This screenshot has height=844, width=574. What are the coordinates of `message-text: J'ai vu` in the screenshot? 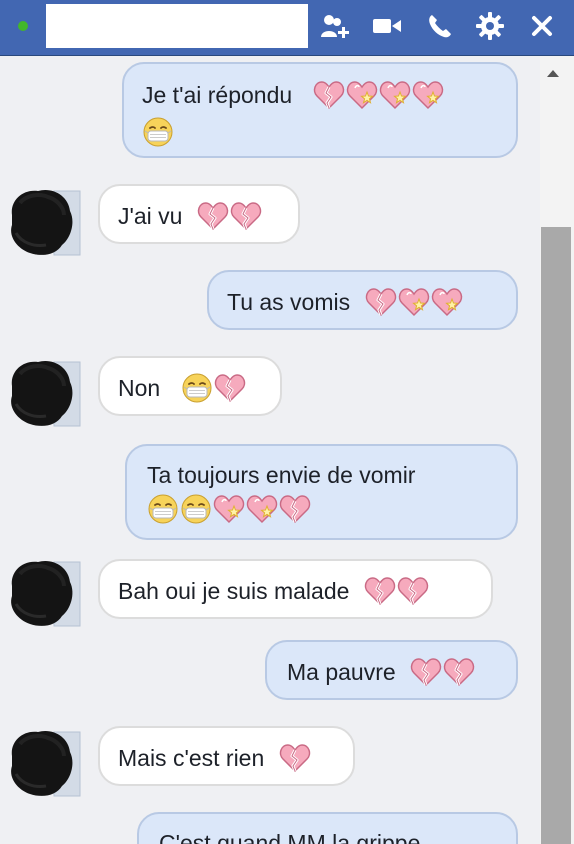 It's located at (150, 215).